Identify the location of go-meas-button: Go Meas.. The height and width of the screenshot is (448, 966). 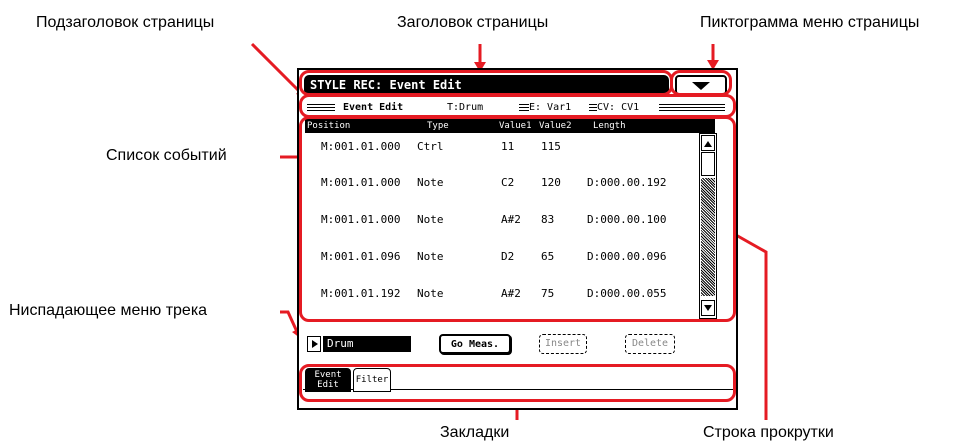
(475, 344).